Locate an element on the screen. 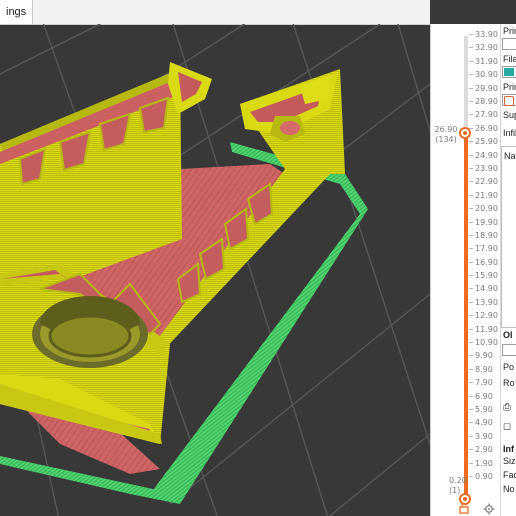  tab-bar: ings is located at coordinates (215, 12).